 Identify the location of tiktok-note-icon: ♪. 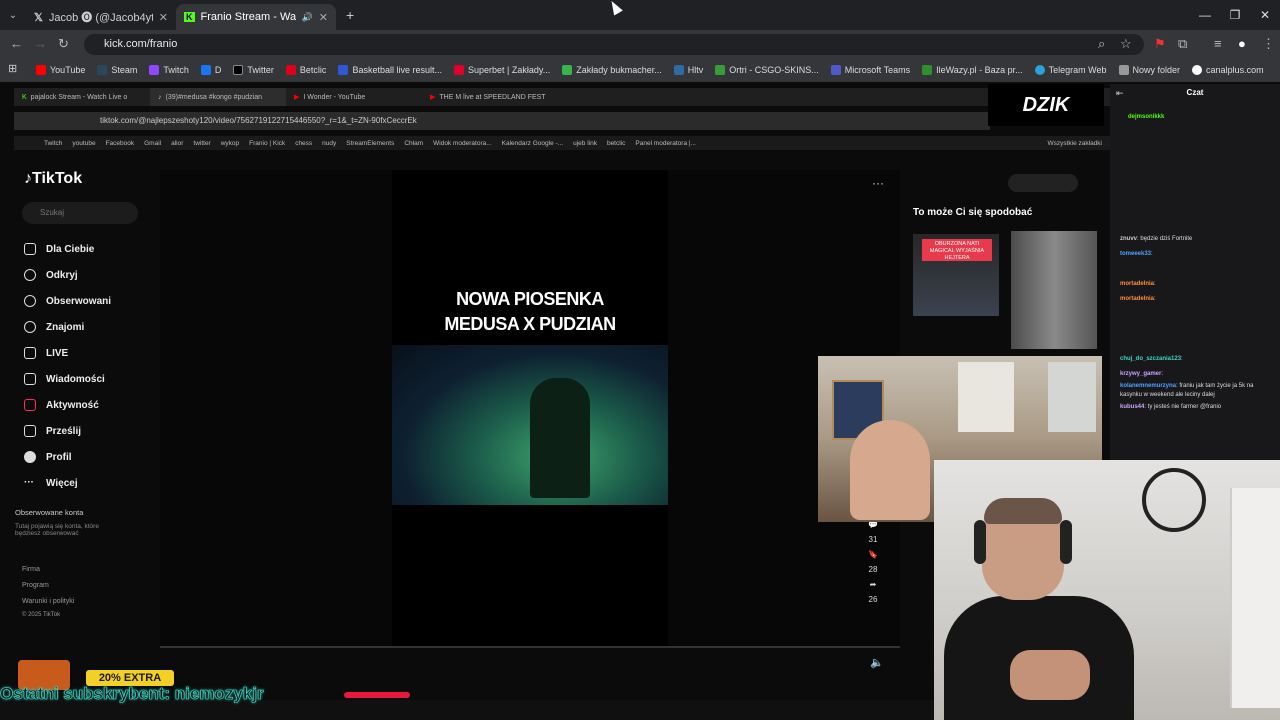
(28, 178).